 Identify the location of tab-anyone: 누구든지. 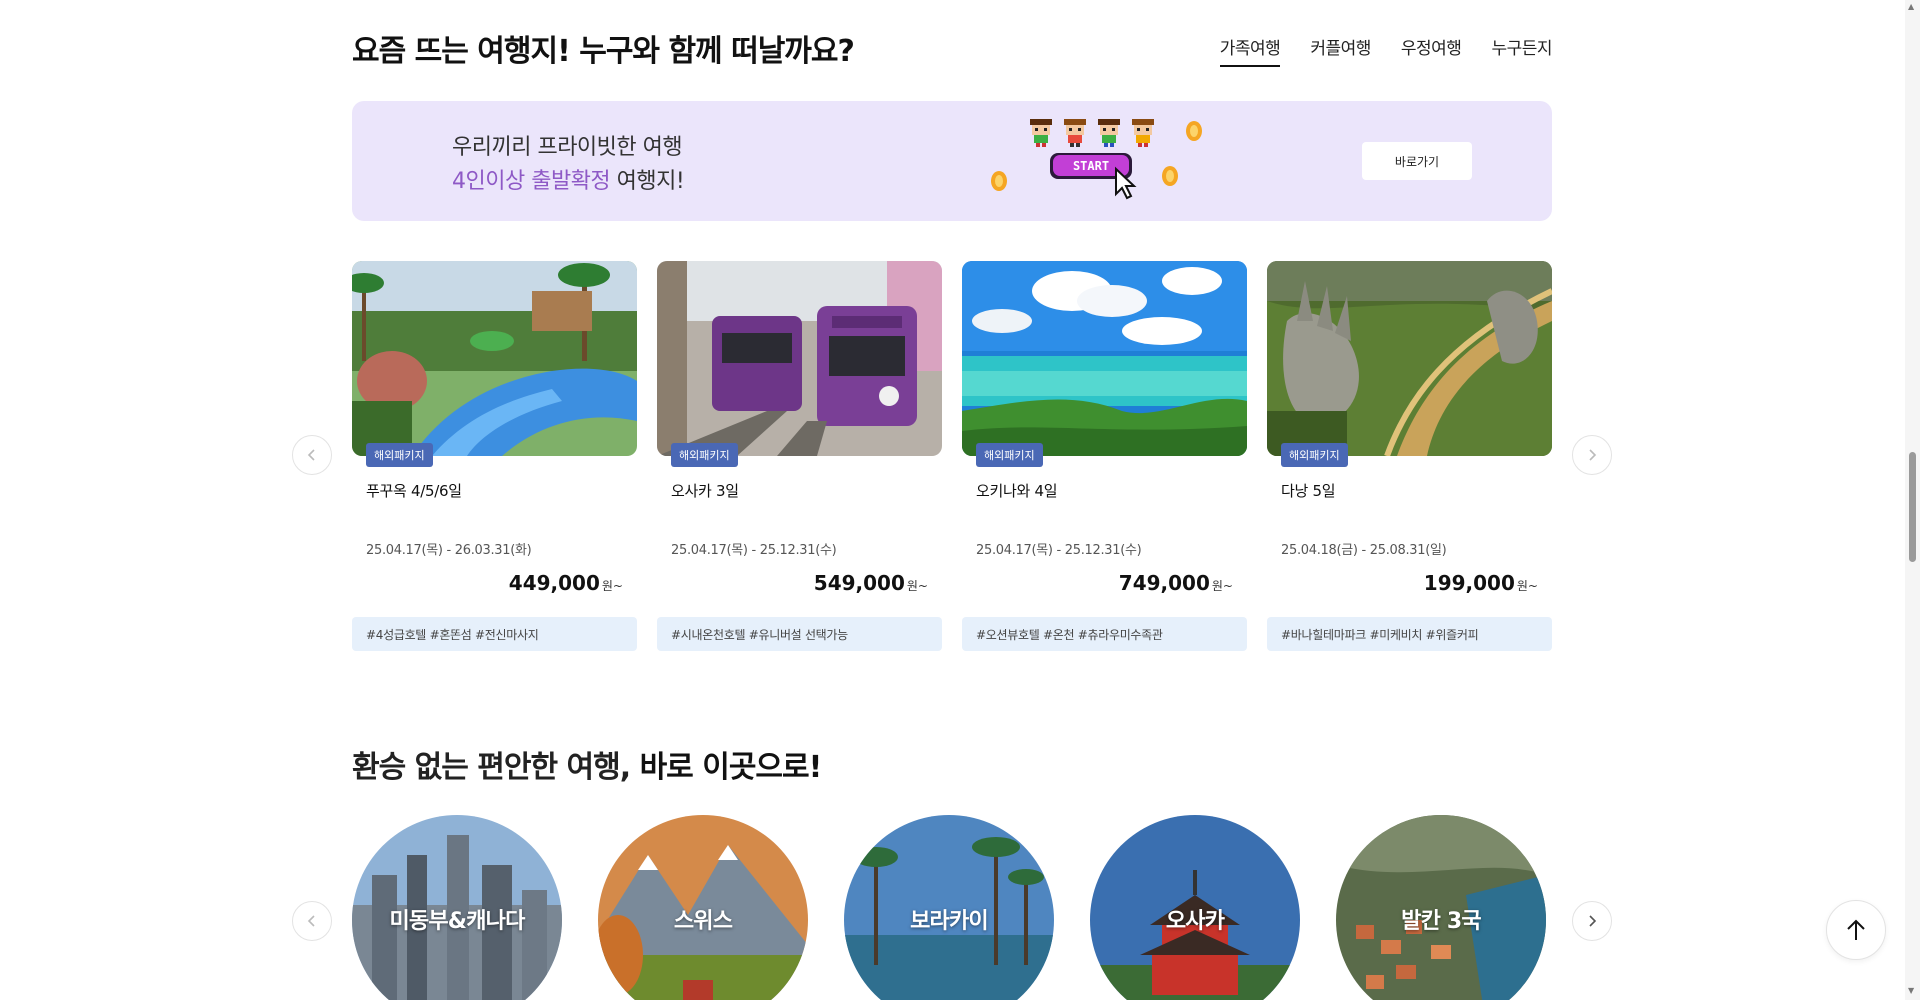
(1521, 50).